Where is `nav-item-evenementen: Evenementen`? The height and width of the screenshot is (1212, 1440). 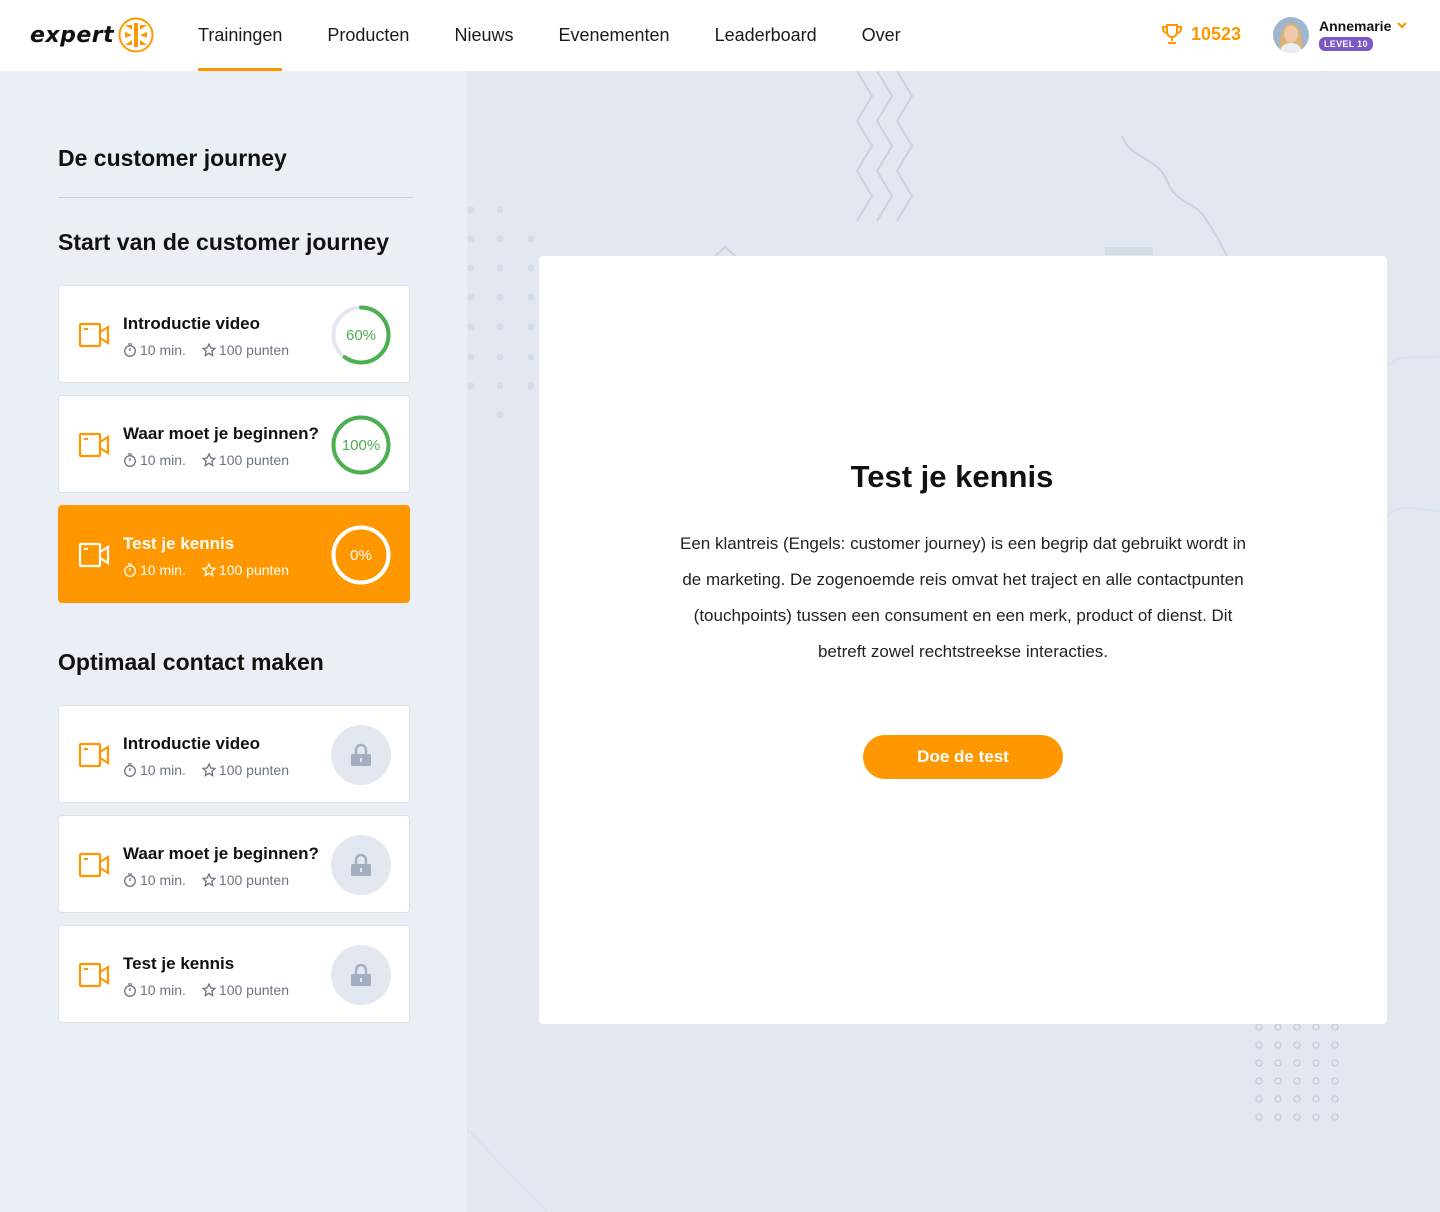 nav-item-evenementen: Evenementen is located at coordinates (613, 35).